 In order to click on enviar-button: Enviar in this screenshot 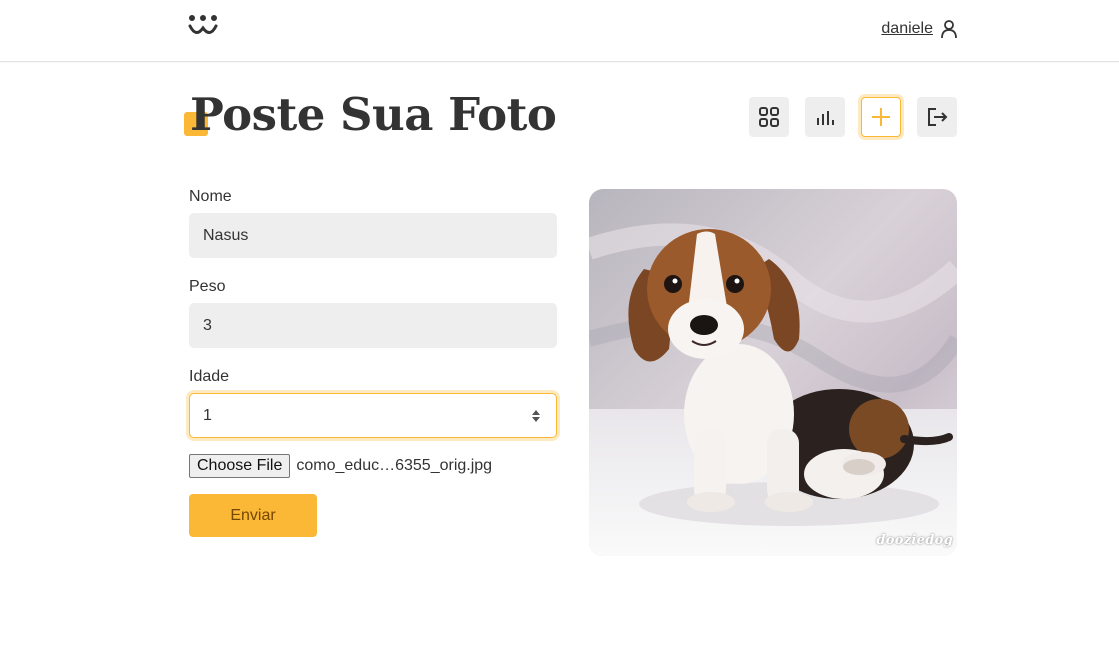, I will do `click(253, 515)`.